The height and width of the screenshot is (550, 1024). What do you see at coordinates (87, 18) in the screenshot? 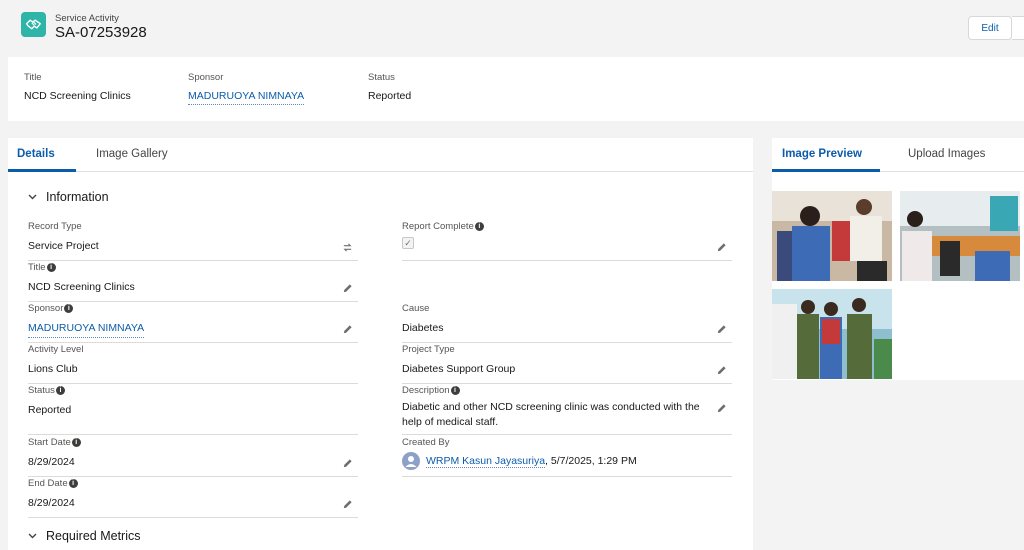
I see `object-label: Service Activity` at bounding box center [87, 18].